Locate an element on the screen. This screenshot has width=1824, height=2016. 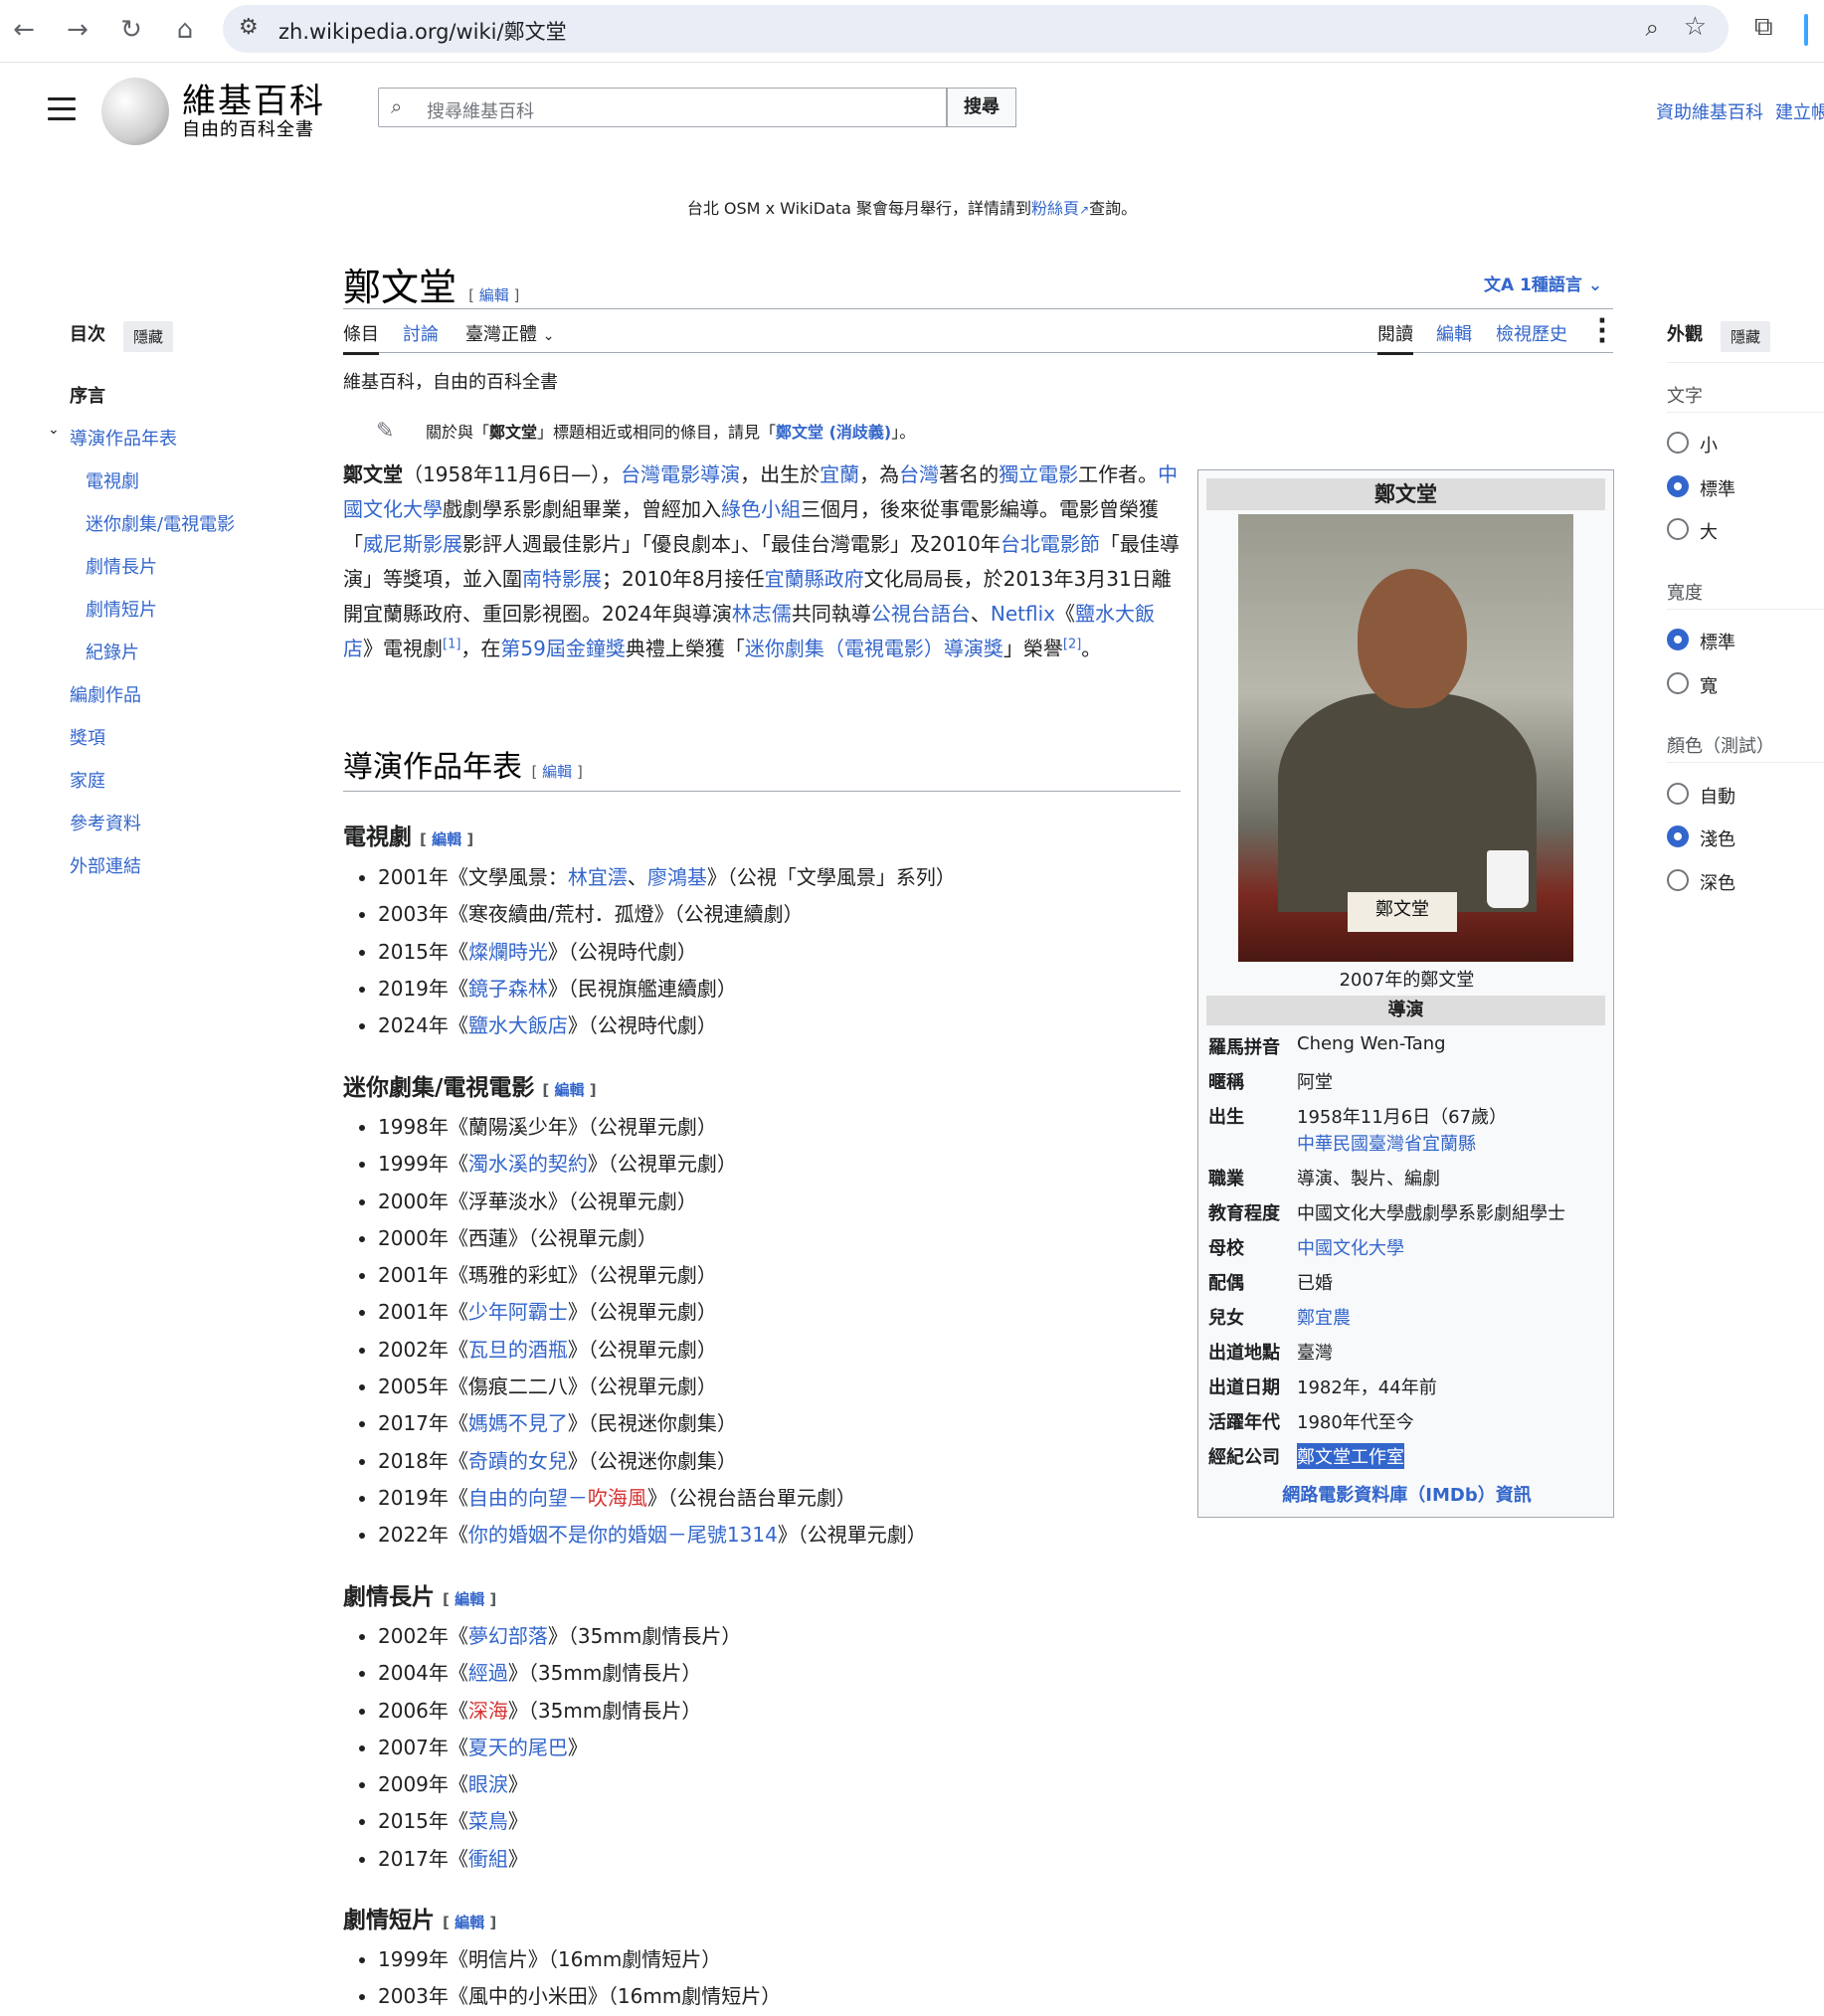
profile-indicator is located at coordinates (1806, 30).